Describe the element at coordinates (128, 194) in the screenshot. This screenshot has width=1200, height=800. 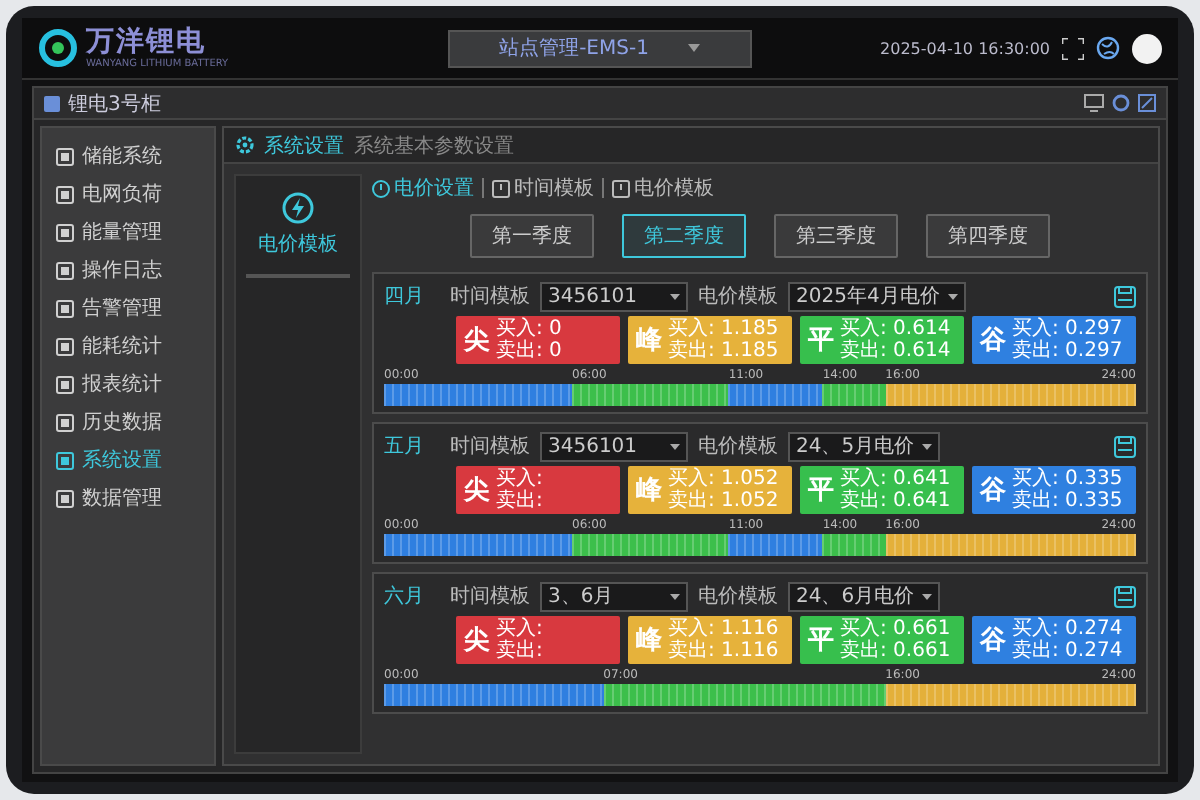
I see `sidebar-item: 电网负荷` at that location.